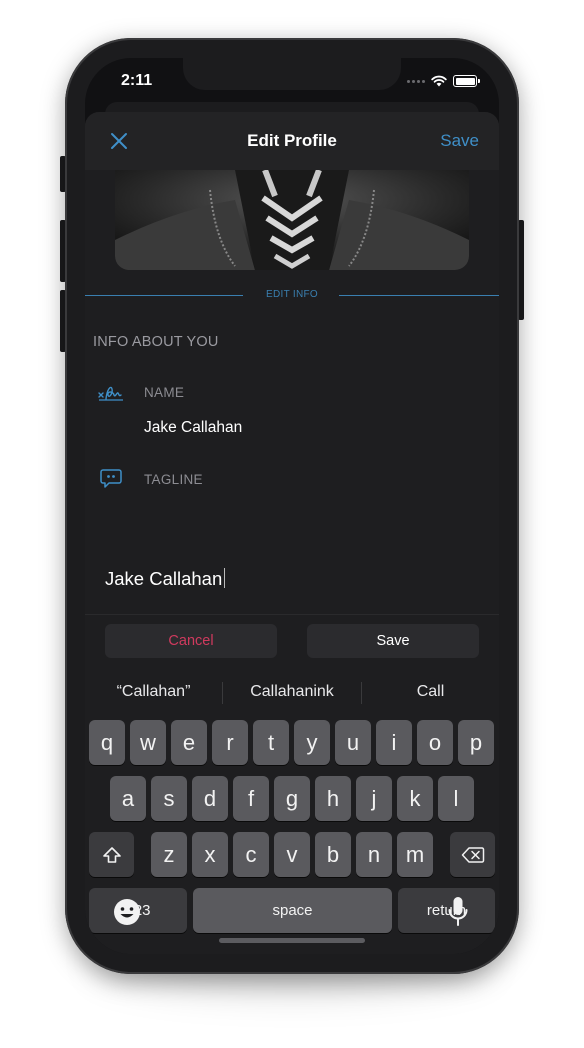 Image resolution: width=584 pixels, height=1048 pixels. I want to click on suggestion-item: Callahanink, so click(292, 692).